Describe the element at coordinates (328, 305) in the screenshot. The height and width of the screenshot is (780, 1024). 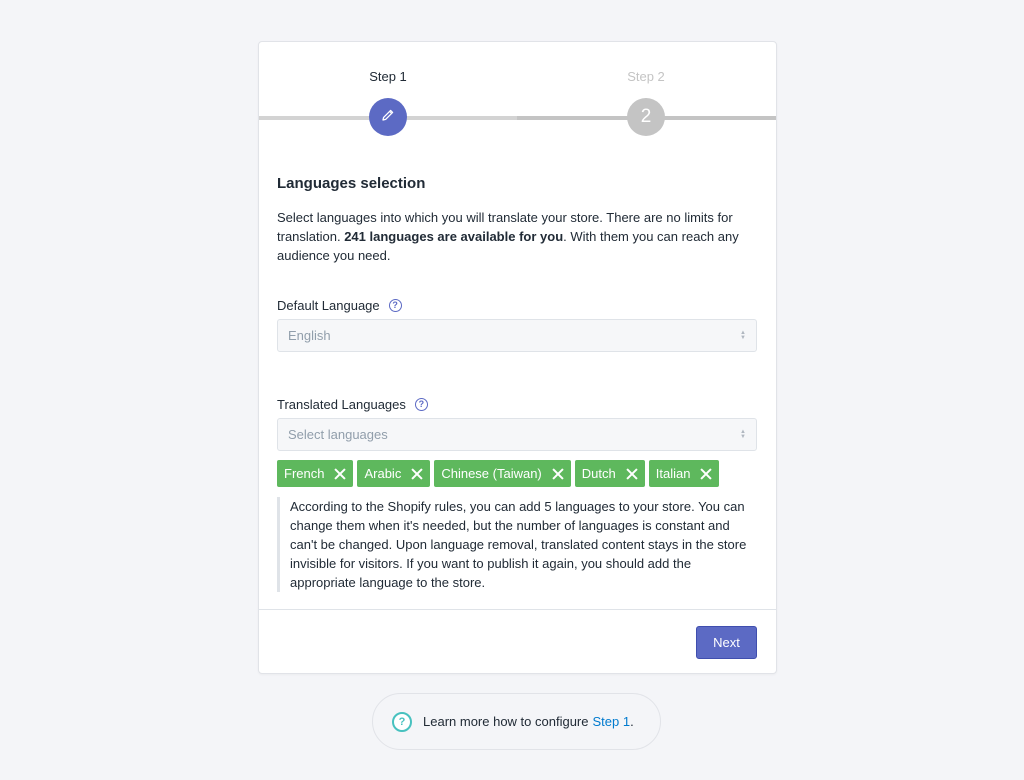
I see `default-language-label-text: Default Language` at that location.